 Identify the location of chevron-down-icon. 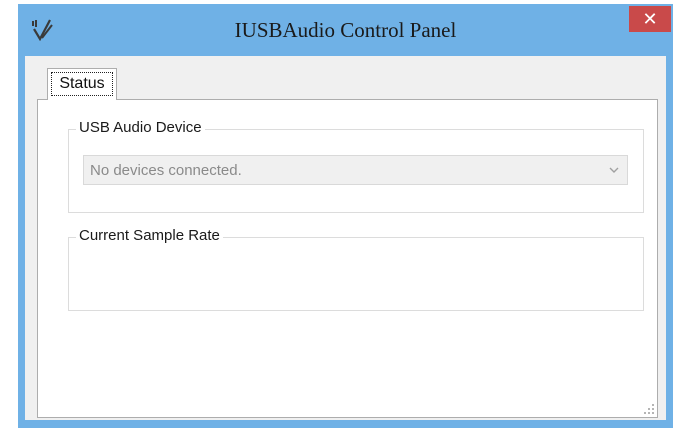
(614, 170).